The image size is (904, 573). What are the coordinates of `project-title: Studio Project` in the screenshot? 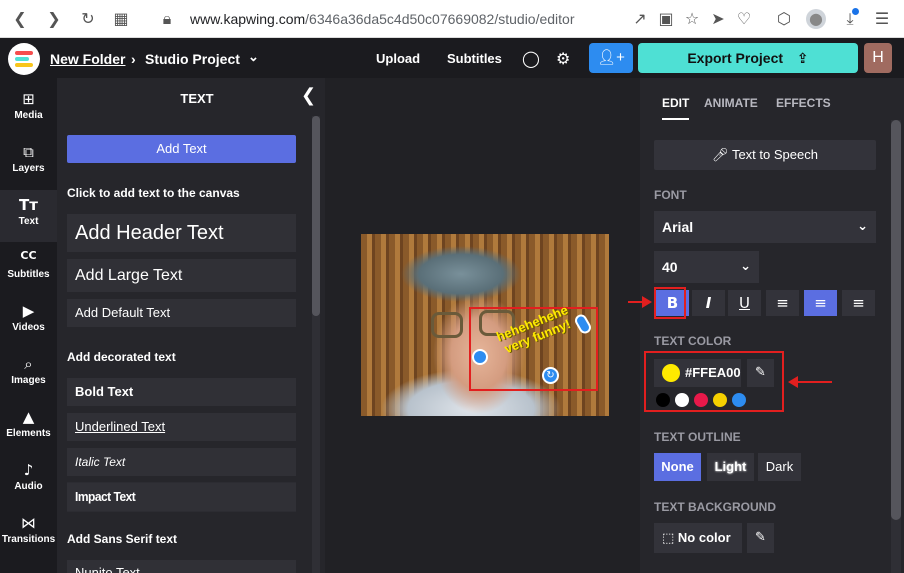 It's located at (192, 59).